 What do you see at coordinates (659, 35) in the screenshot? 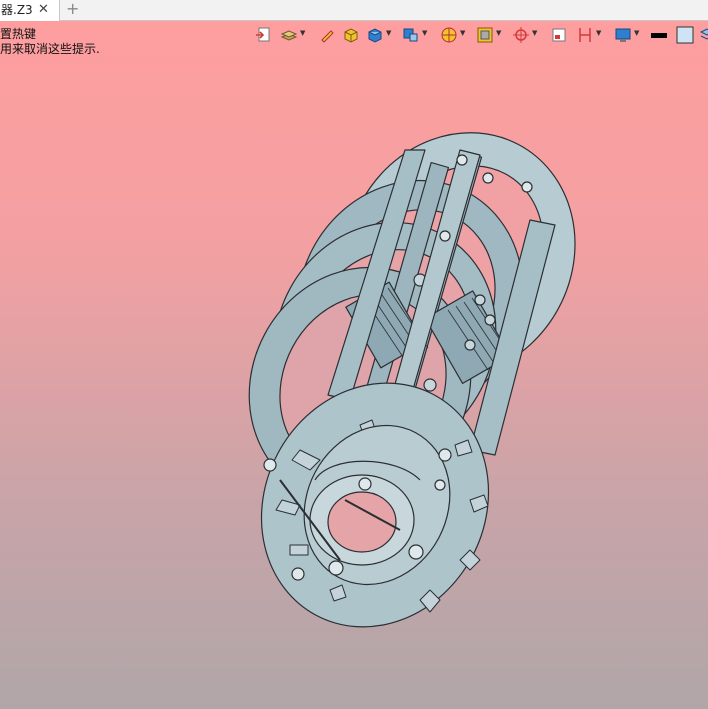
I see `line-color-swatch` at bounding box center [659, 35].